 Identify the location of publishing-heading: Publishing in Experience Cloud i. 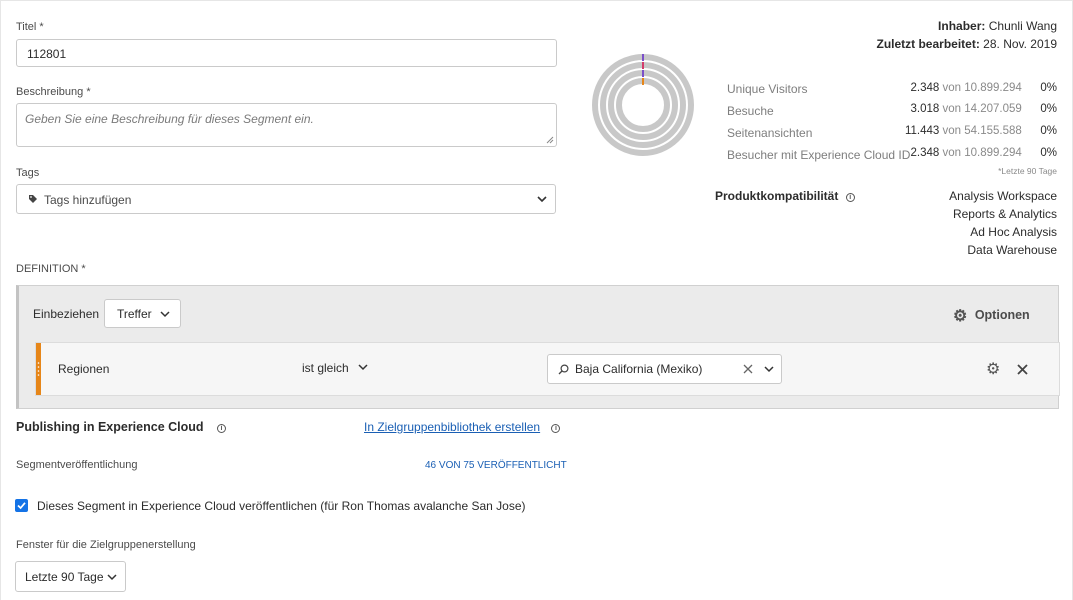
(121, 427).